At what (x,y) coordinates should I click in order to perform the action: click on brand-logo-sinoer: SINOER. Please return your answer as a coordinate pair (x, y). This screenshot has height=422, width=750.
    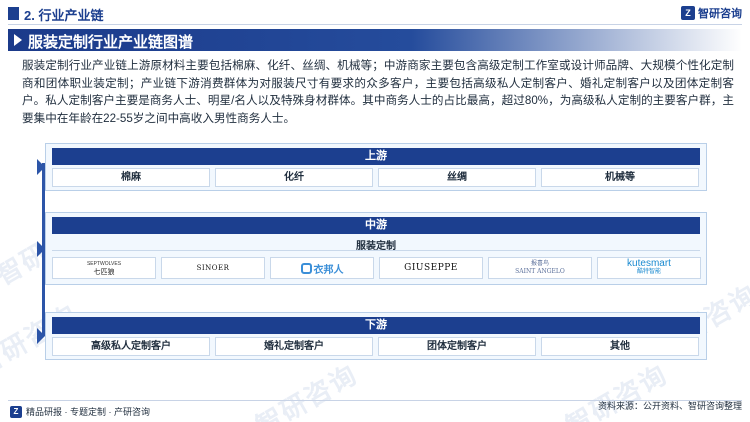
    Looking at the image, I should click on (213, 268).